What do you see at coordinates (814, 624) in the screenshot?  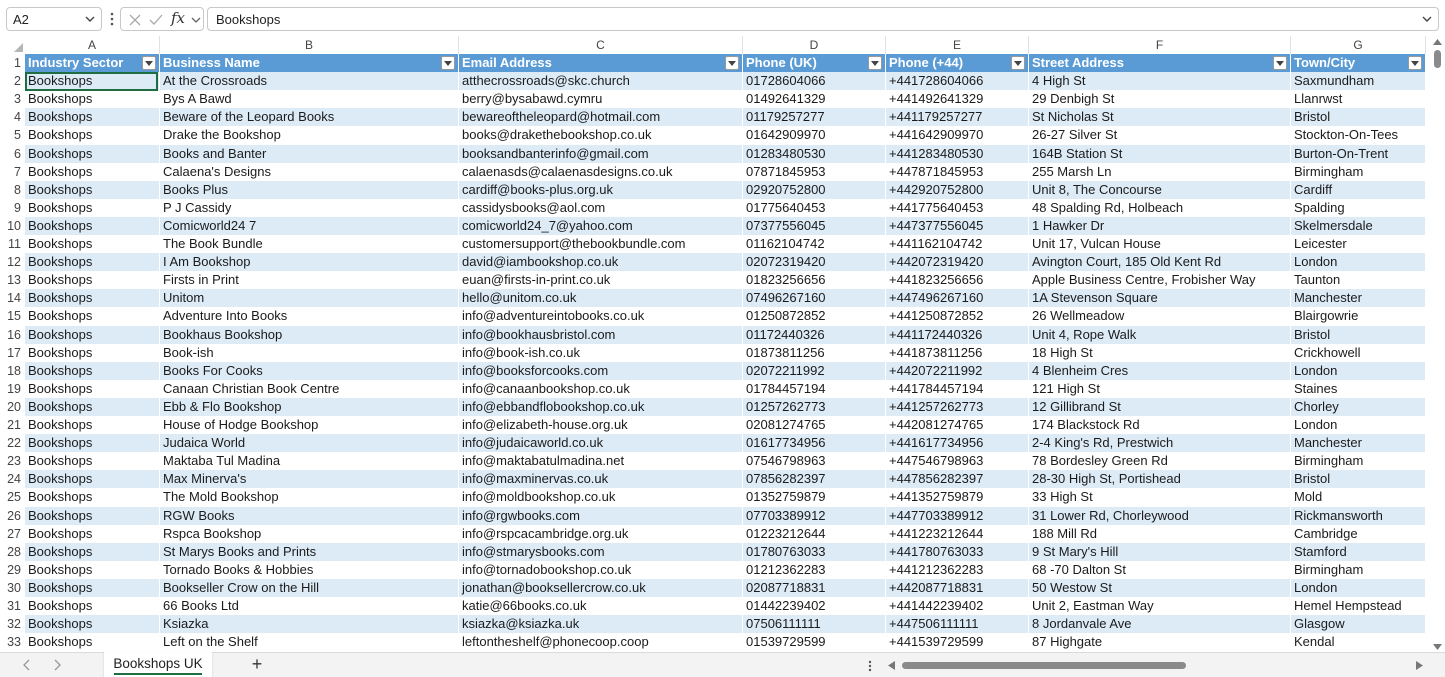 I see `cell-phone-uk: 07506111111` at bounding box center [814, 624].